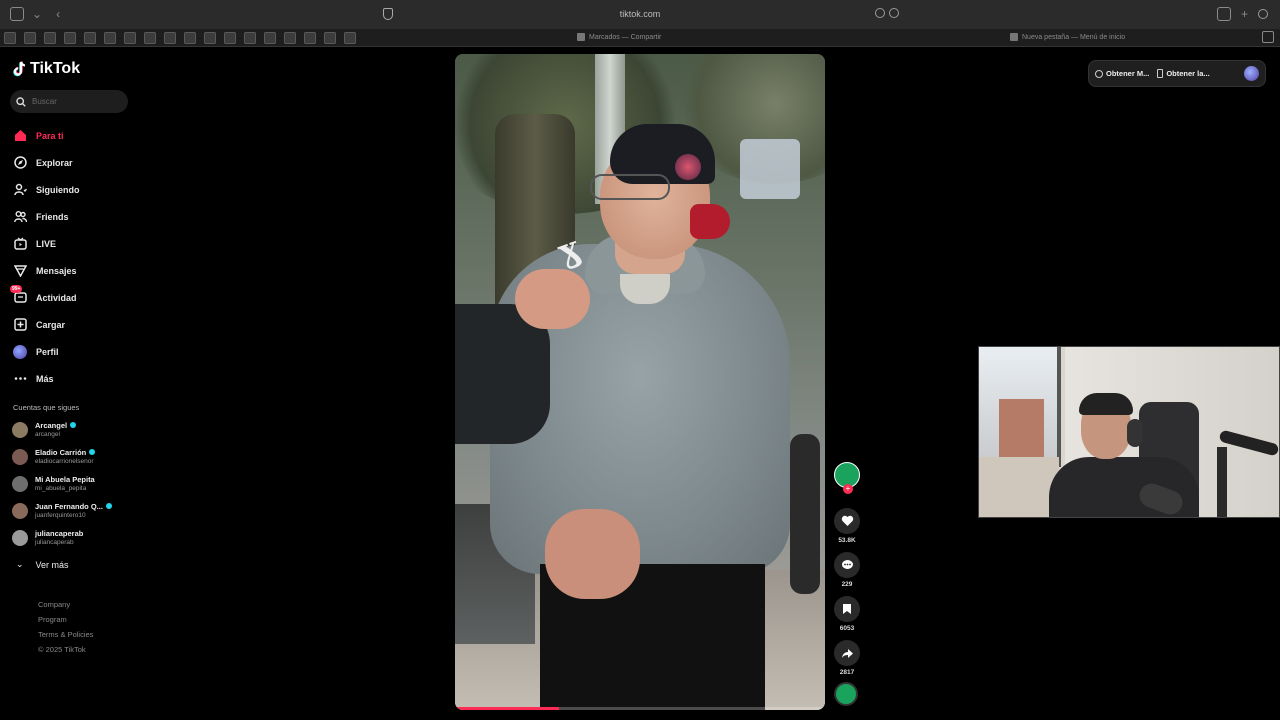 This screenshot has width=1280, height=720. What do you see at coordinates (894, 13) in the screenshot?
I see `reload-icon` at bounding box center [894, 13].